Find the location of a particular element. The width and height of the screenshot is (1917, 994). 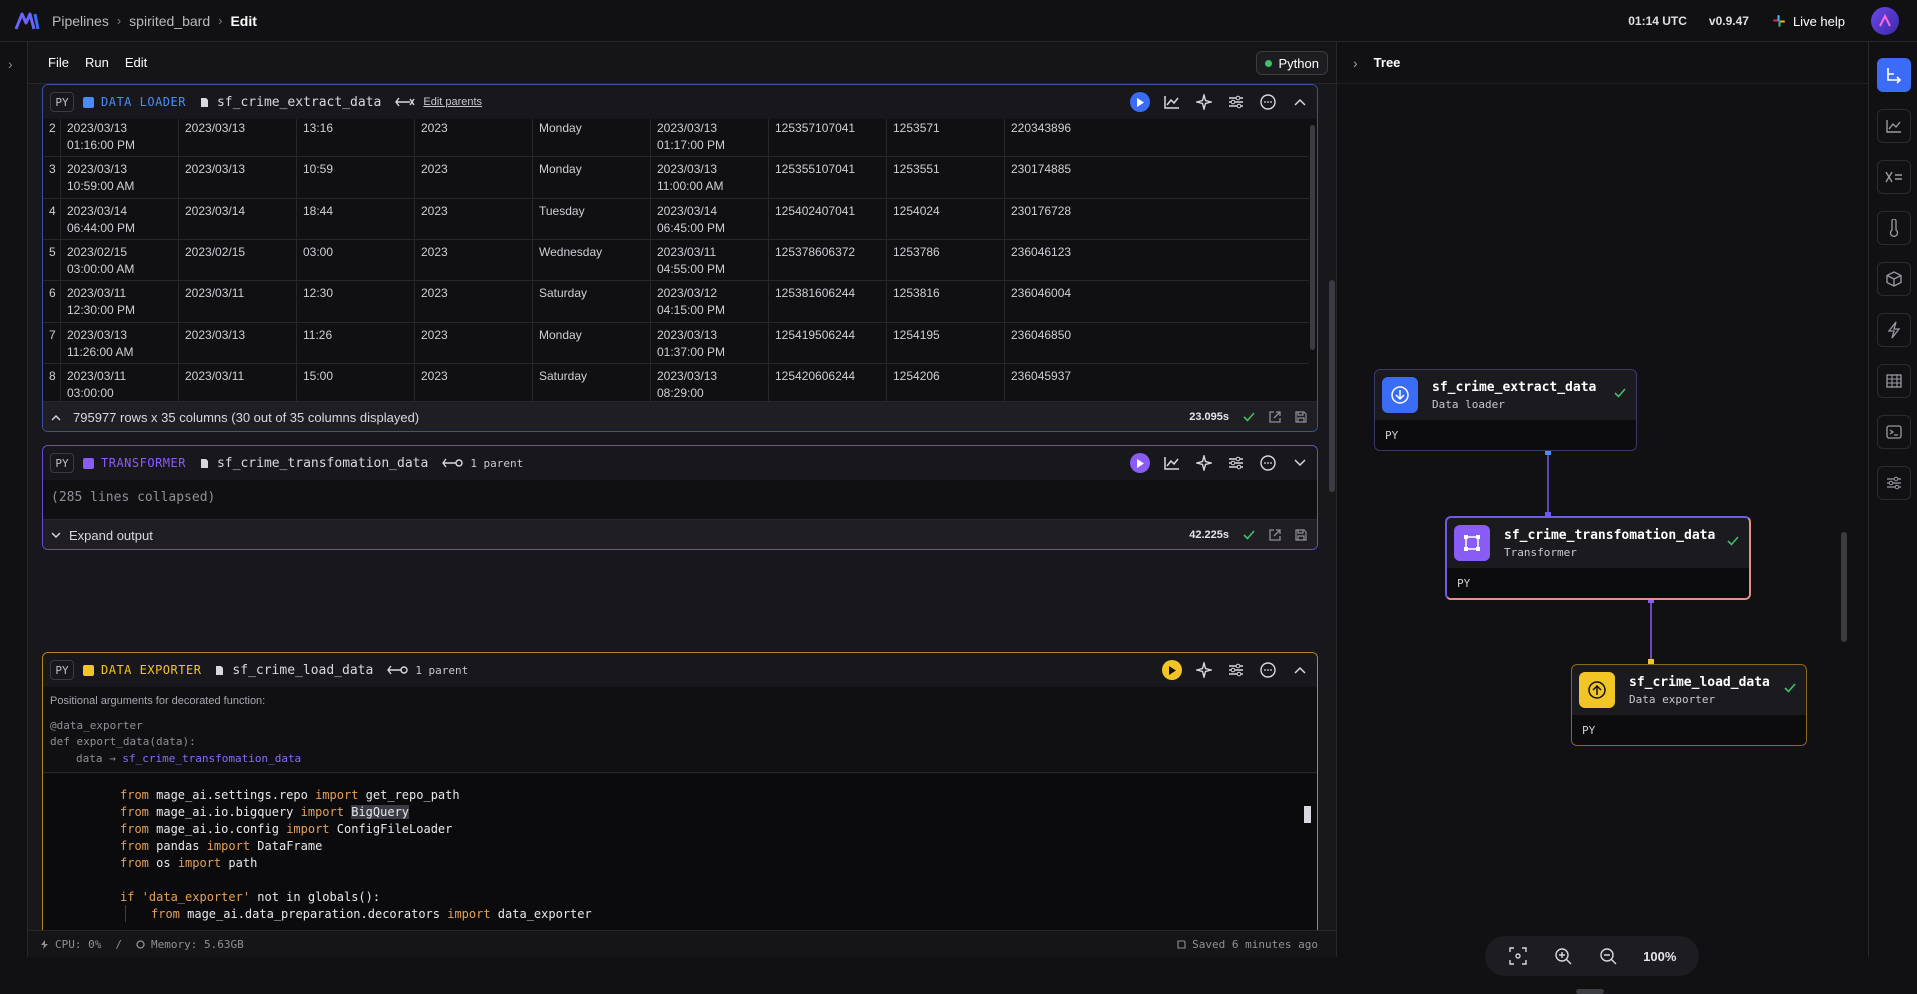

table-cell: Tuesday is located at coordinates (592, 219).